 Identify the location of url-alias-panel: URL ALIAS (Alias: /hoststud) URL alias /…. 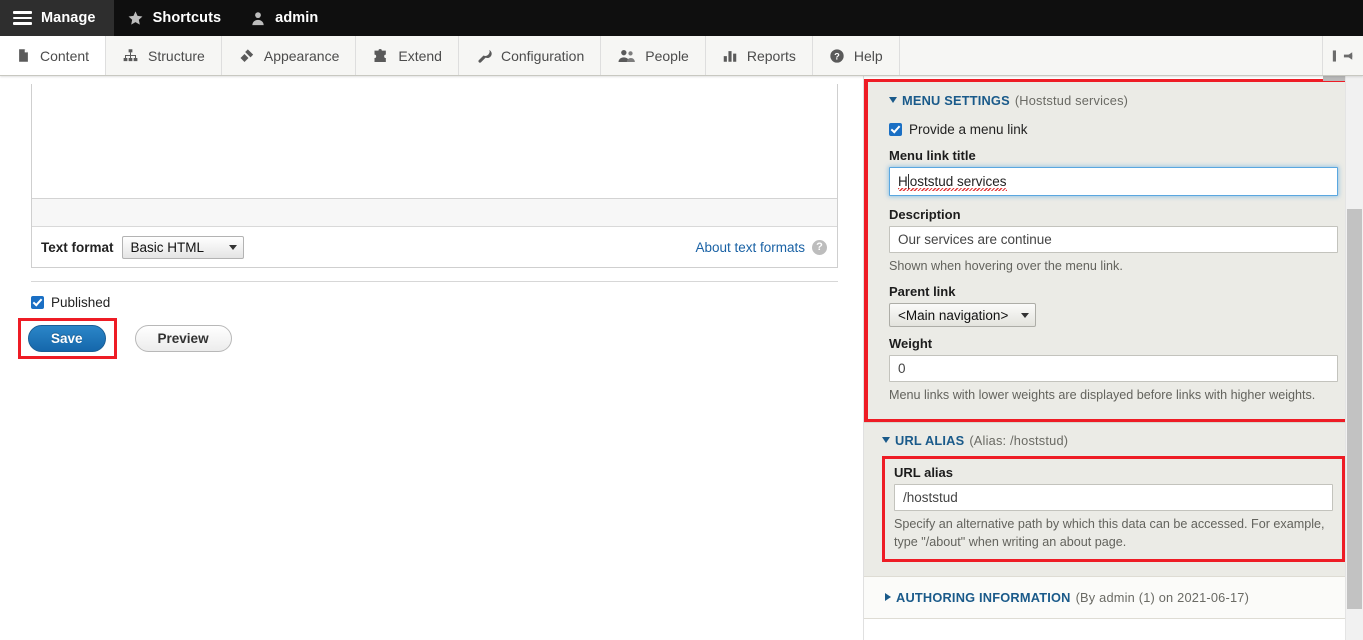
(1113, 498).